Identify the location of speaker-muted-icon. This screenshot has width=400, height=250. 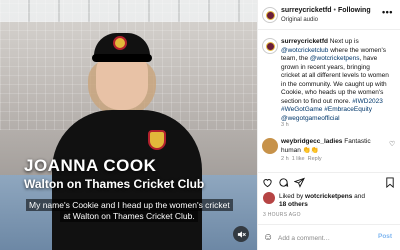
(241, 234).